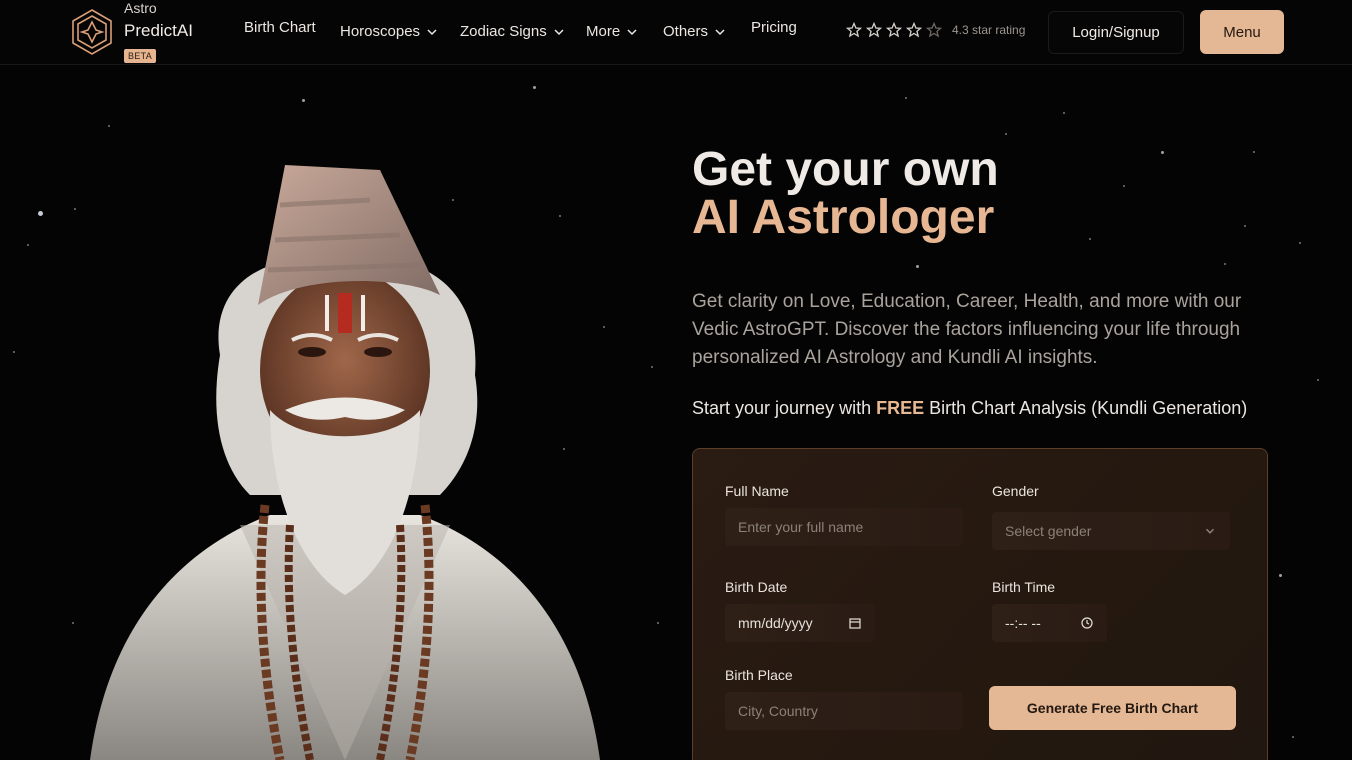  Describe the element at coordinates (778, 711) in the screenshot. I see `birth-place-placeholder: City, Country` at that location.